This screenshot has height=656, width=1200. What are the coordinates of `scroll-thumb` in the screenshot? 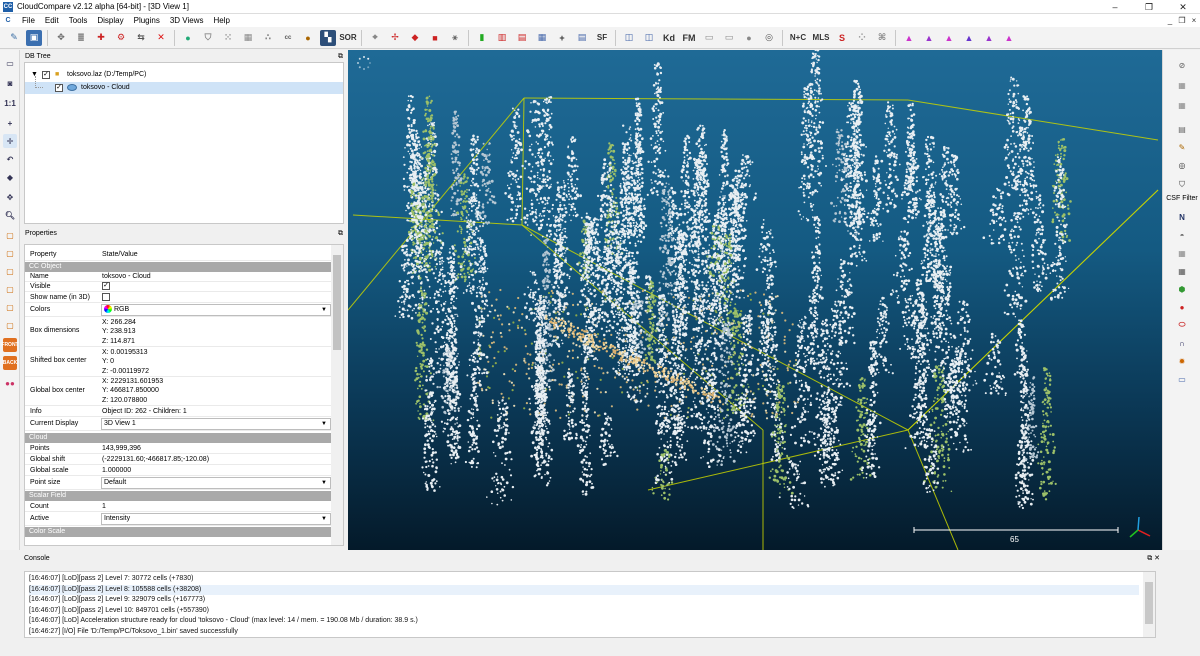 It's located at (337, 302).